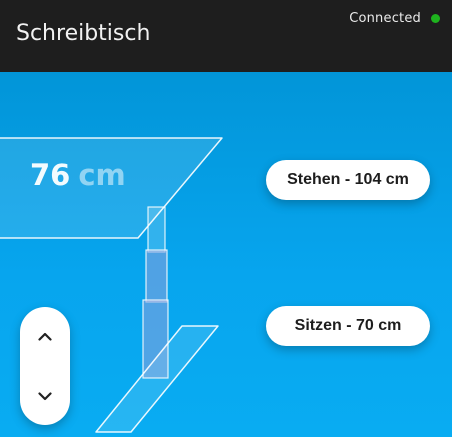 Image resolution: width=452 pixels, height=437 pixels. I want to click on desk-leg-middle, so click(156, 276).